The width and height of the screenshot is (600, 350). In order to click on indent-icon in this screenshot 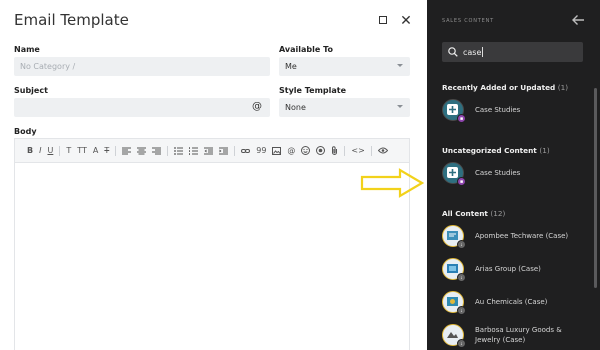, I will do `click(224, 151)`.